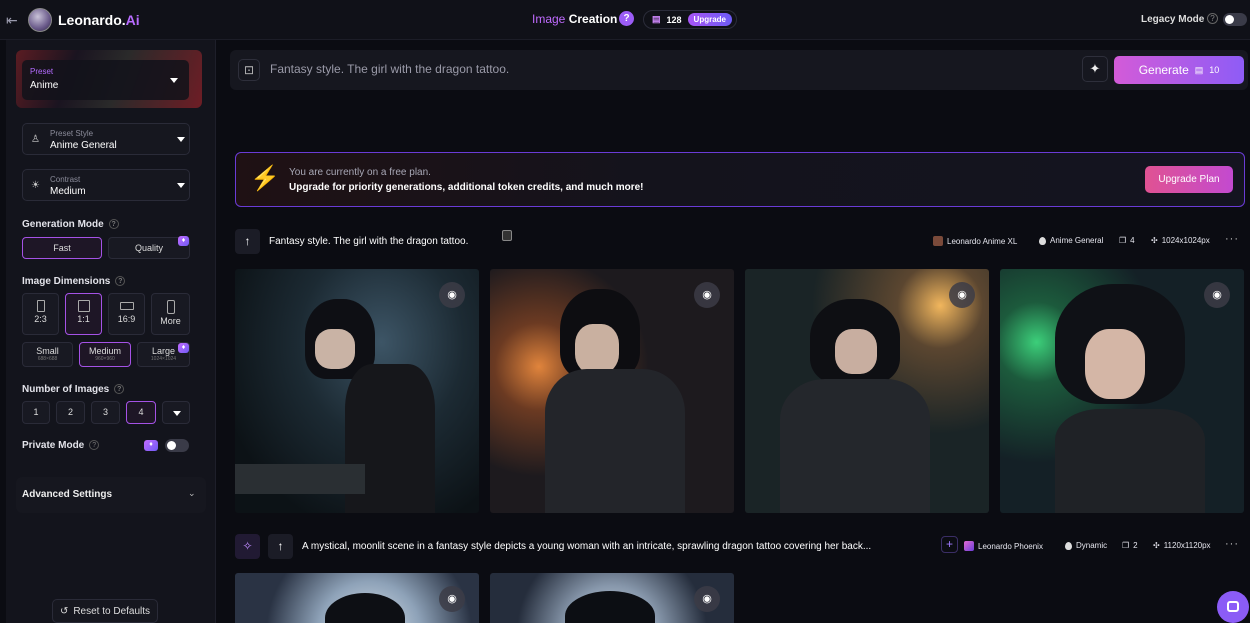 The image size is (1250, 623). Describe the element at coordinates (40, 20) in the screenshot. I see `user-avatar` at that location.